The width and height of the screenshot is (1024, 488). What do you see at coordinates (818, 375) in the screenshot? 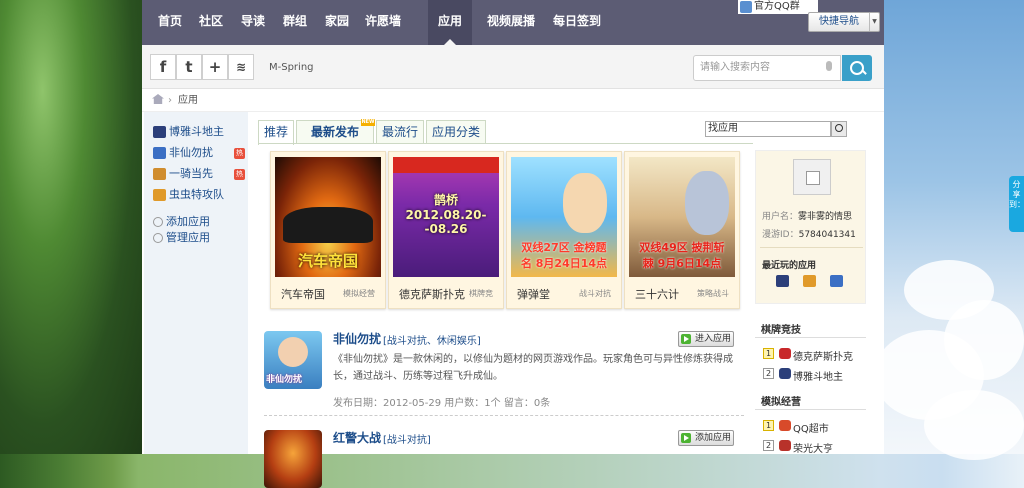
I see `ranking-item: 博雅斗地主` at bounding box center [818, 375].